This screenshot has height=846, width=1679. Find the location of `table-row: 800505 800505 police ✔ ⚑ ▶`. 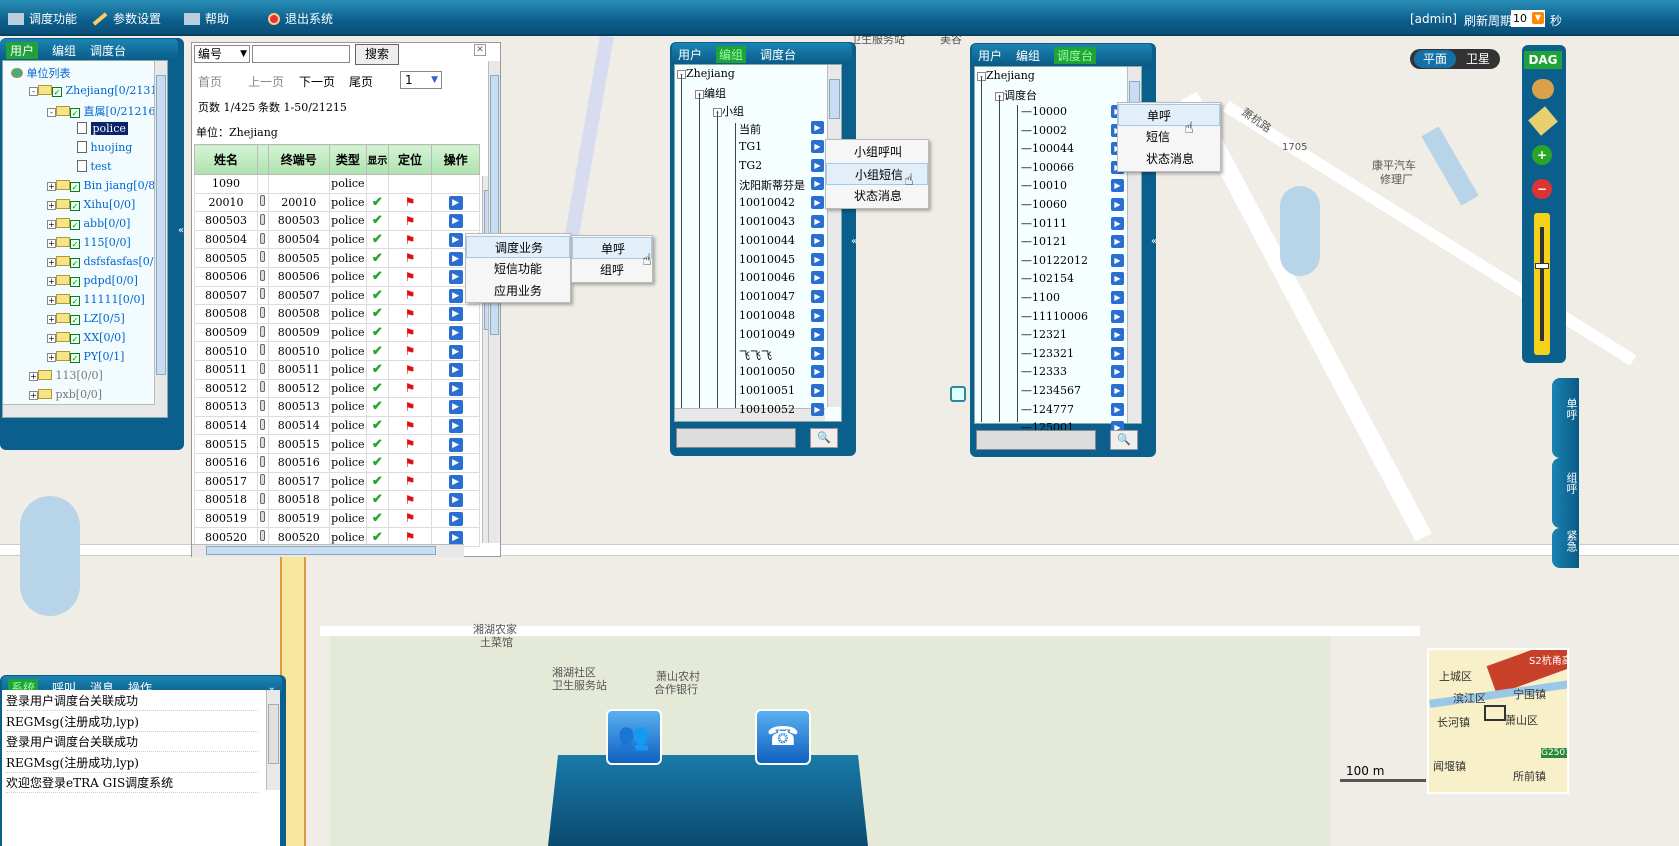

table-row: 800505 800505 police ✔ ⚑ ▶ is located at coordinates (337, 258).